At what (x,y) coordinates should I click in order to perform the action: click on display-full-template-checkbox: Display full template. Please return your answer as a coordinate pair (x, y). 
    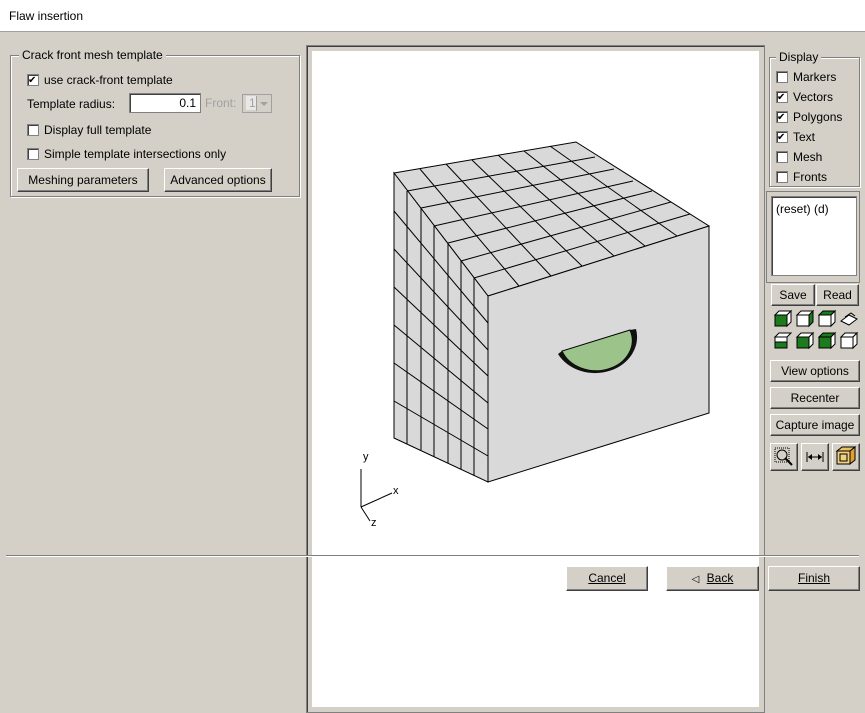
    Looking at the image, I should click on (89, 130).